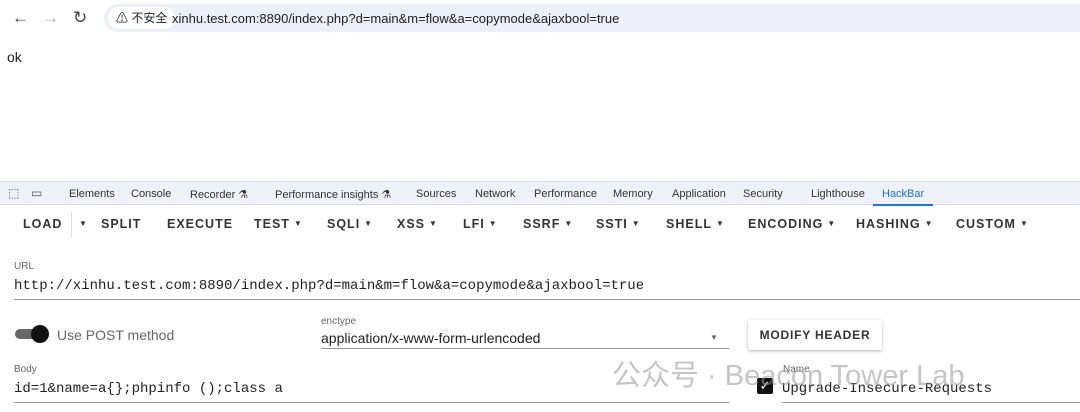  What do you see at coordinates (838, 194) in the screenshot?
I see `tab-lighthouse: Lighthouse` at bounding box center [838, 194].